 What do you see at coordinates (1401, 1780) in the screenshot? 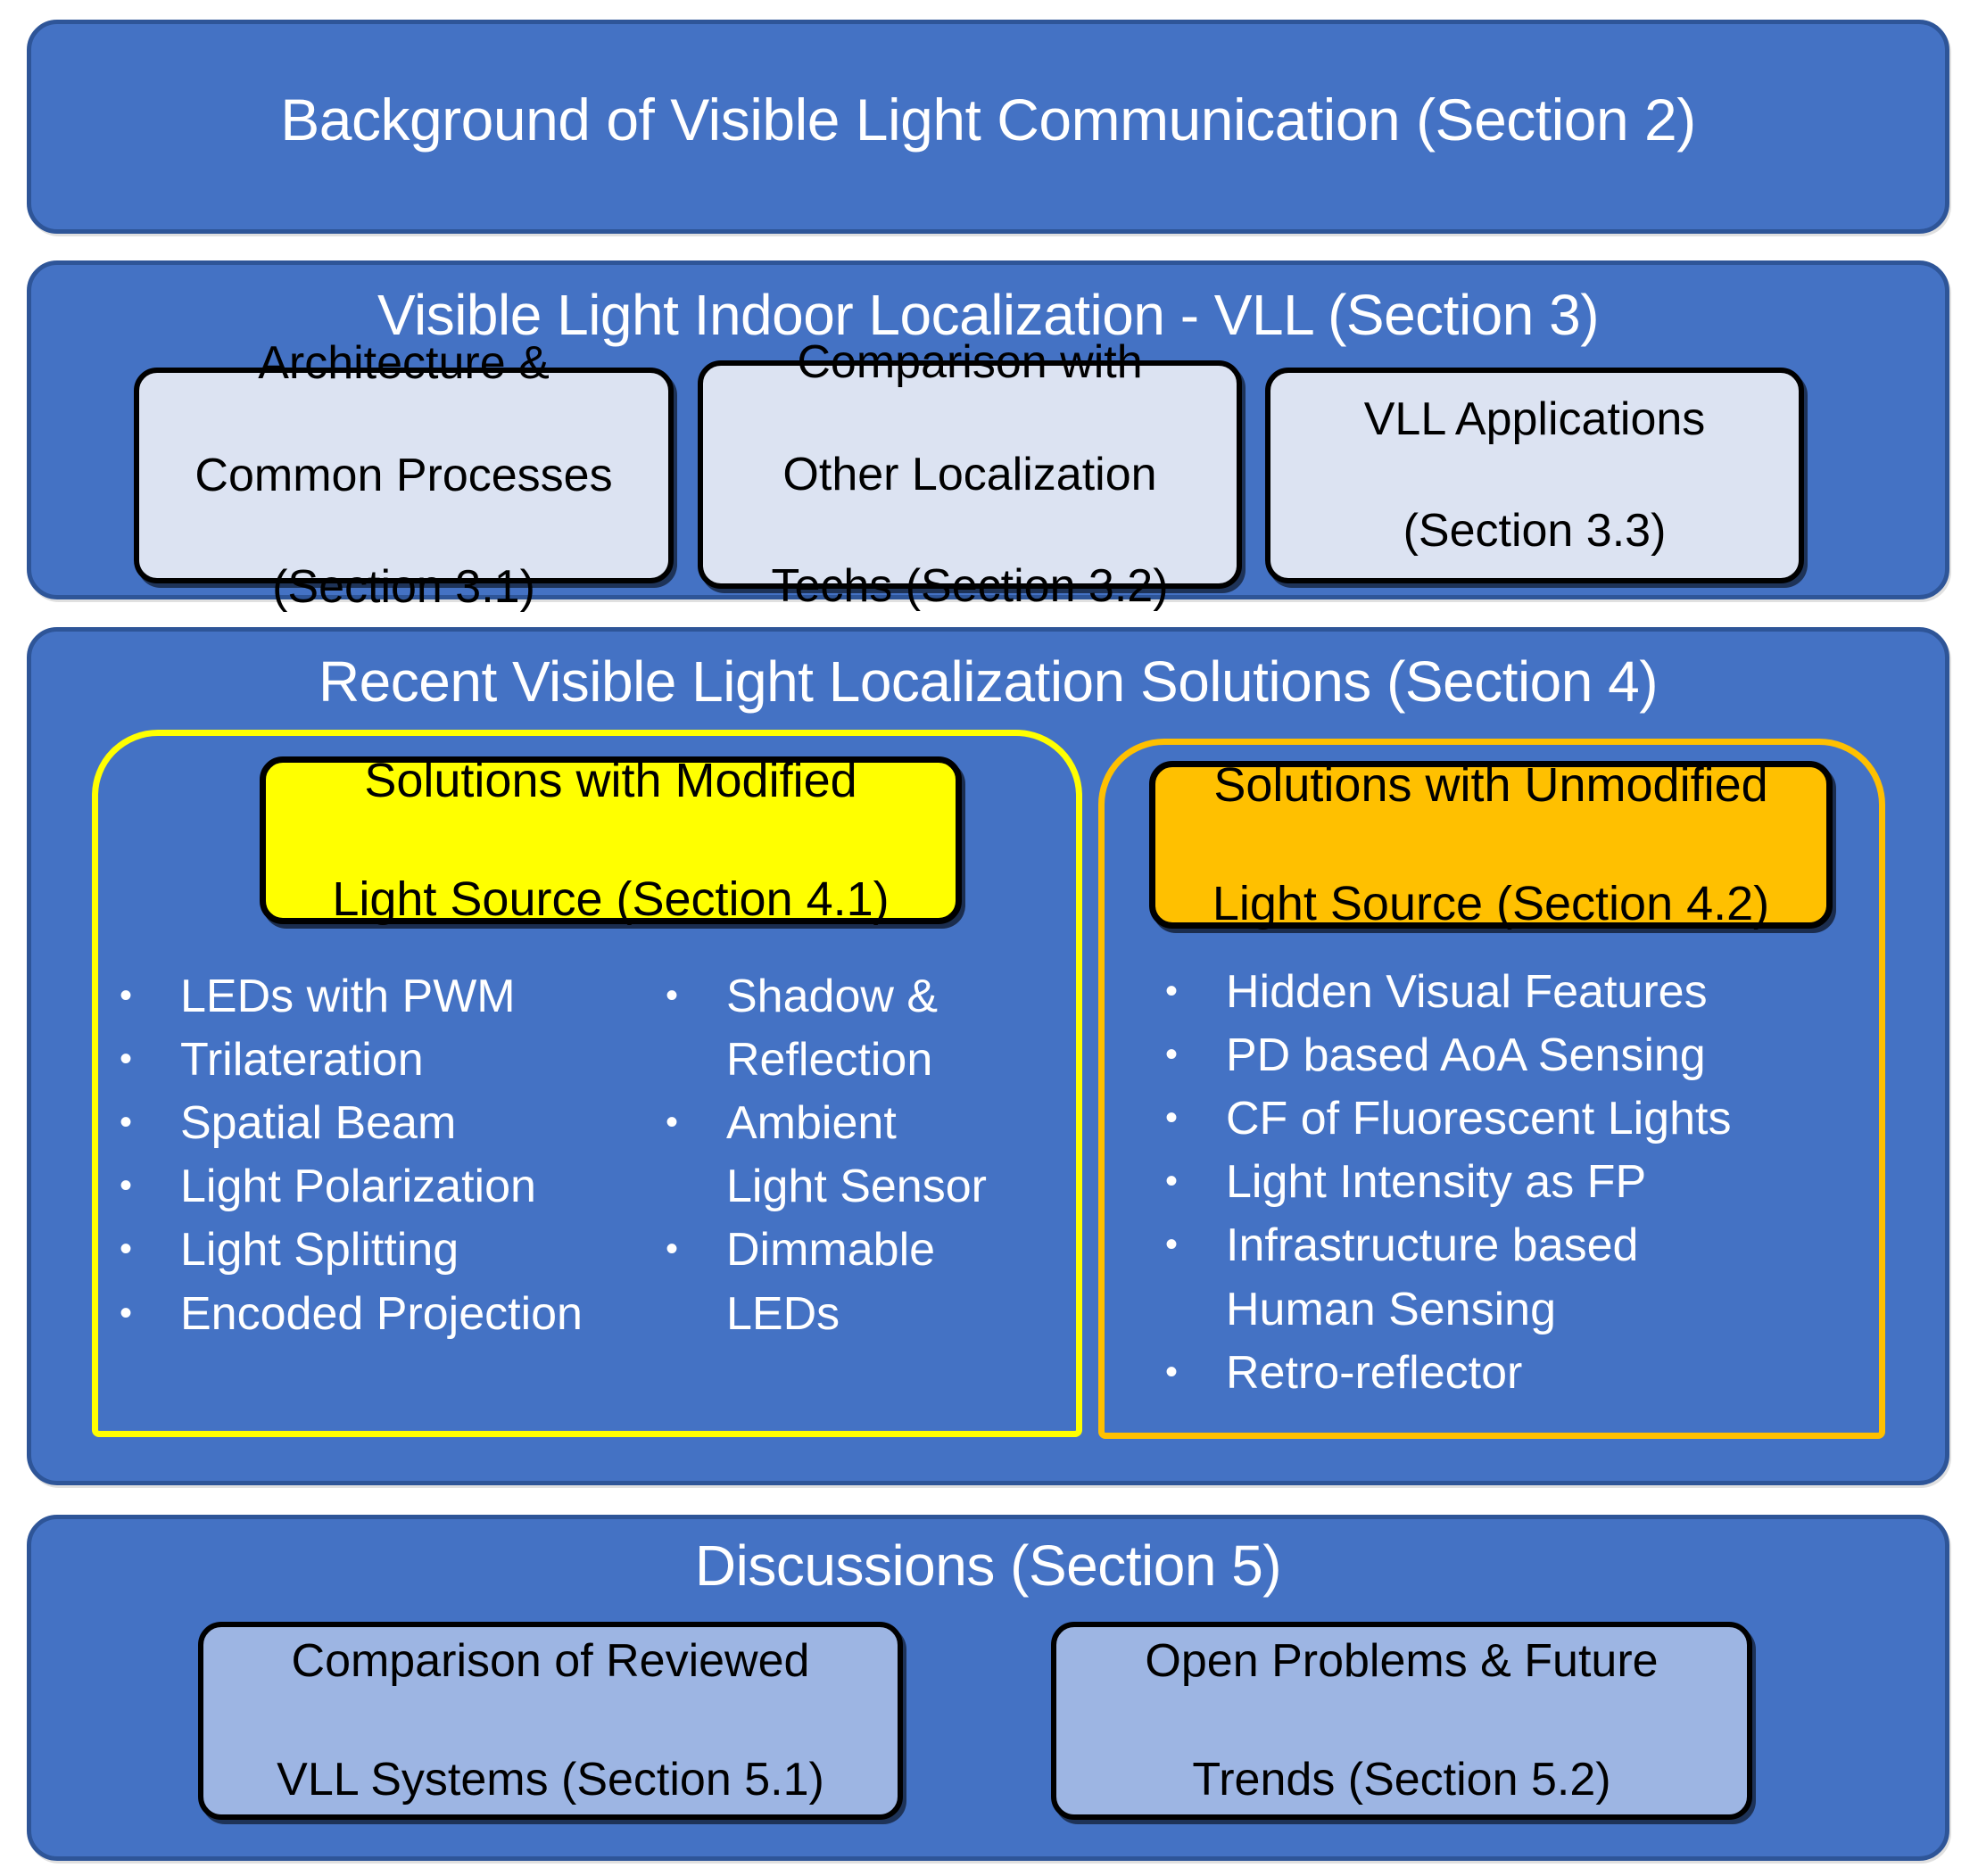
I see `dbox-open-problems-line2: Trends (Section 5.2)` at bounding box center [1401, 1780].